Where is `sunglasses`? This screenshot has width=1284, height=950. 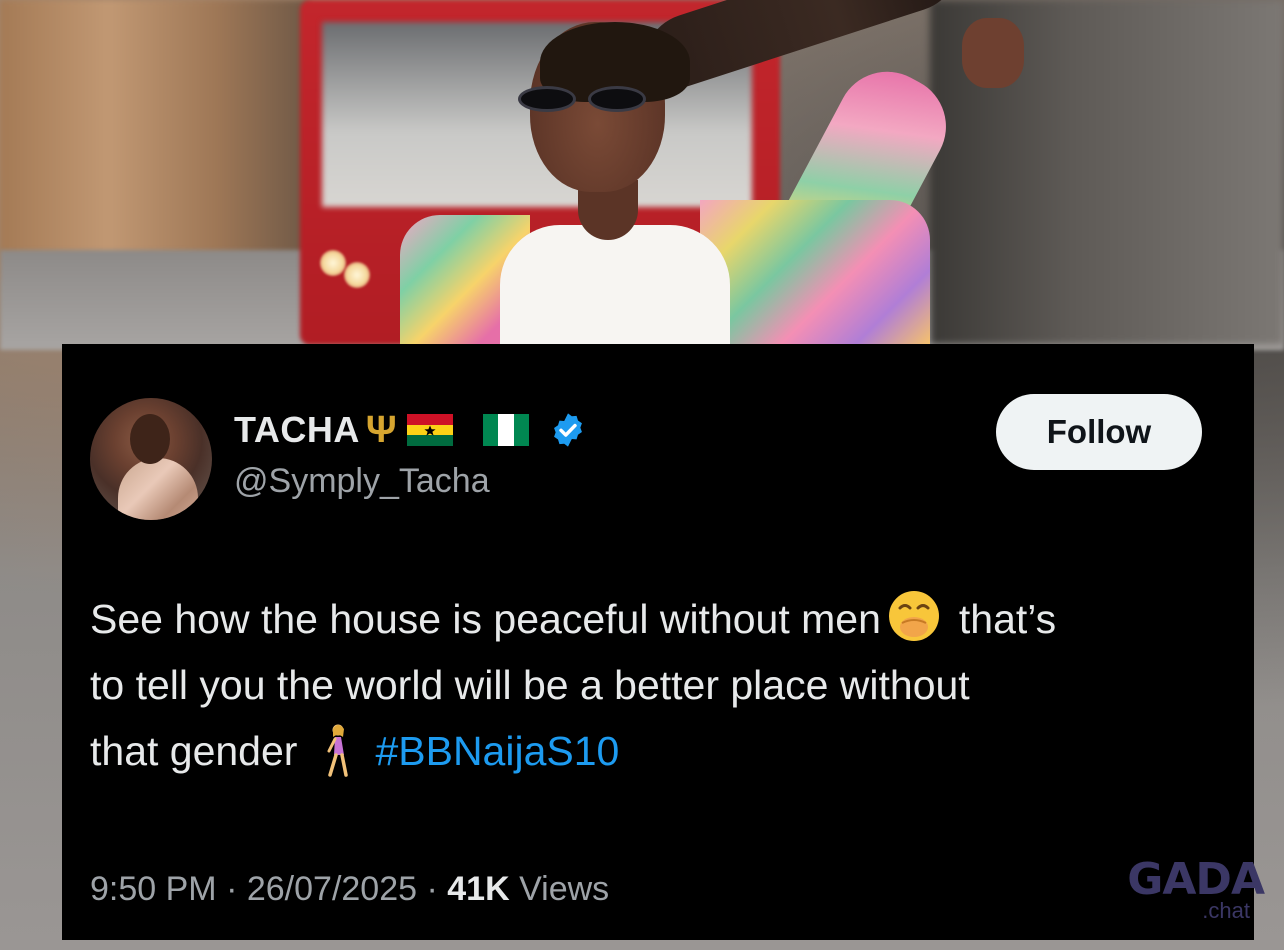 sunglasses is located at coordinates (585, 101).